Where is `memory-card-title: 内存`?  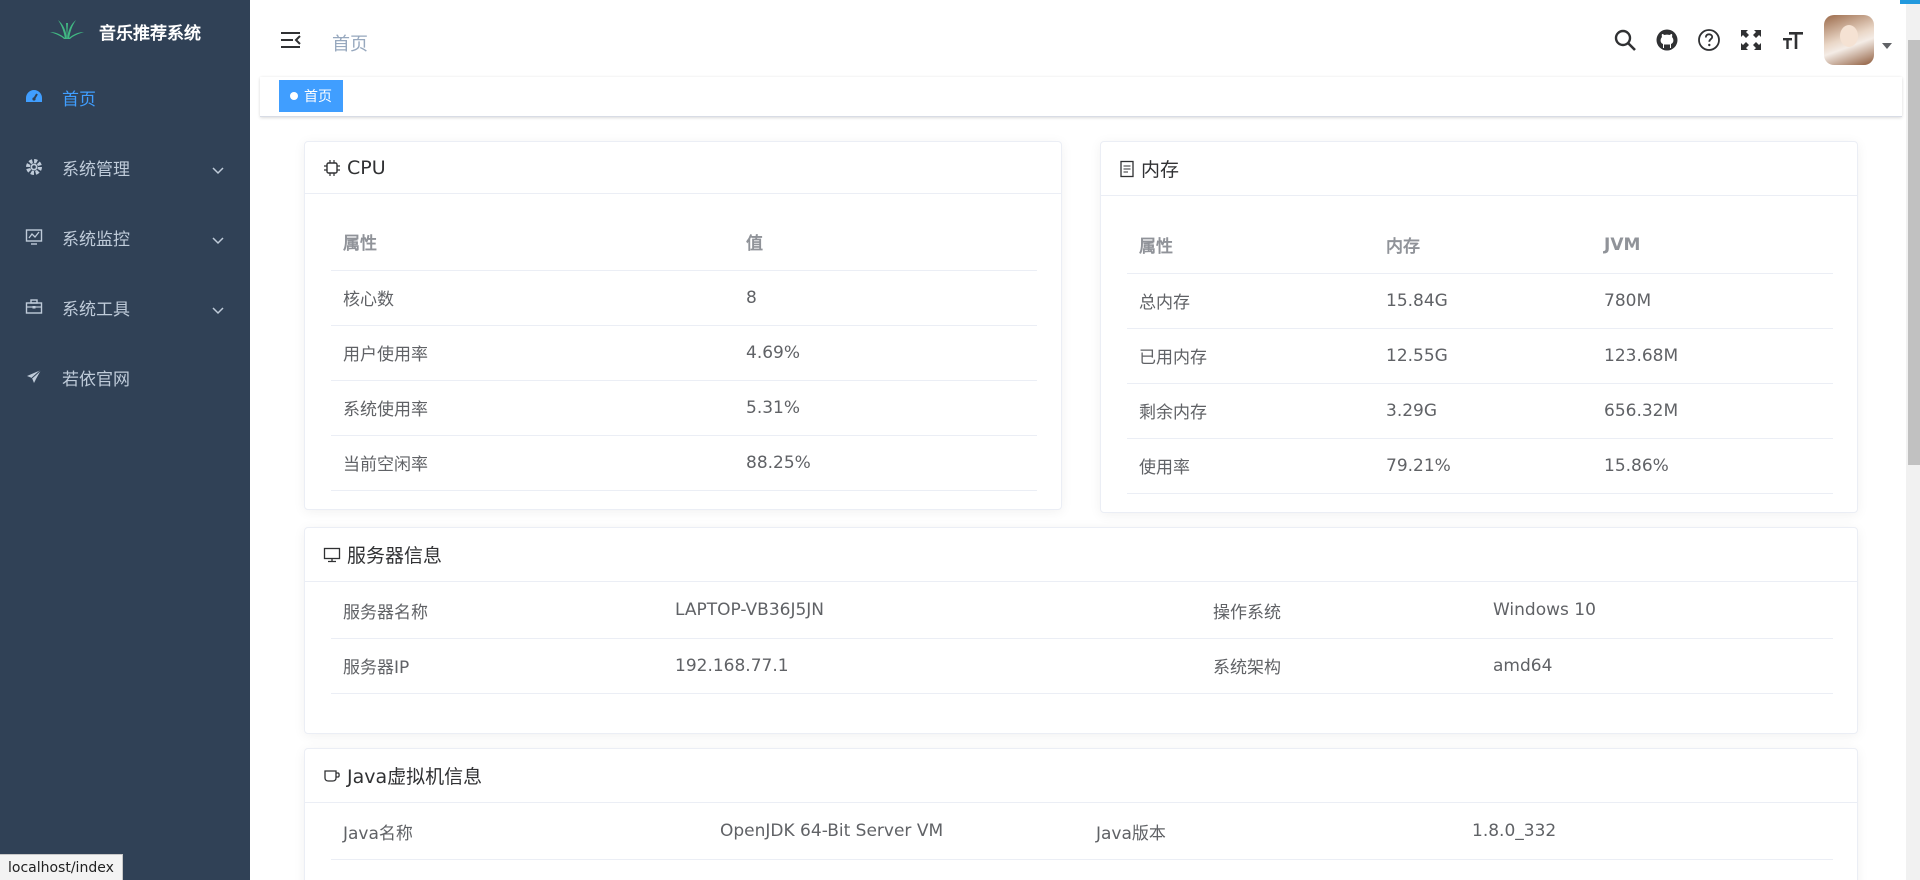 memory-card-title: 内存 is located at coordinates (1160, 170).